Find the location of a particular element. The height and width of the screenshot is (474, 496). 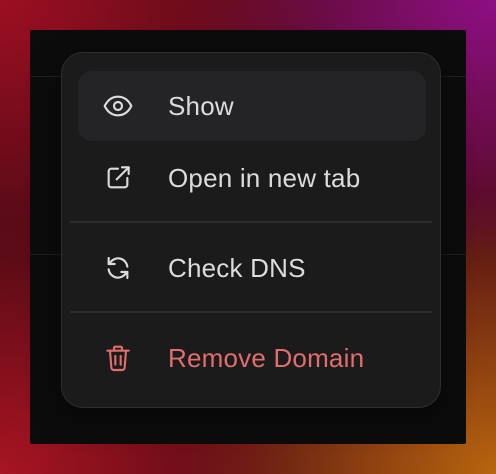

trash-icon is located at coordinates (118, 358).